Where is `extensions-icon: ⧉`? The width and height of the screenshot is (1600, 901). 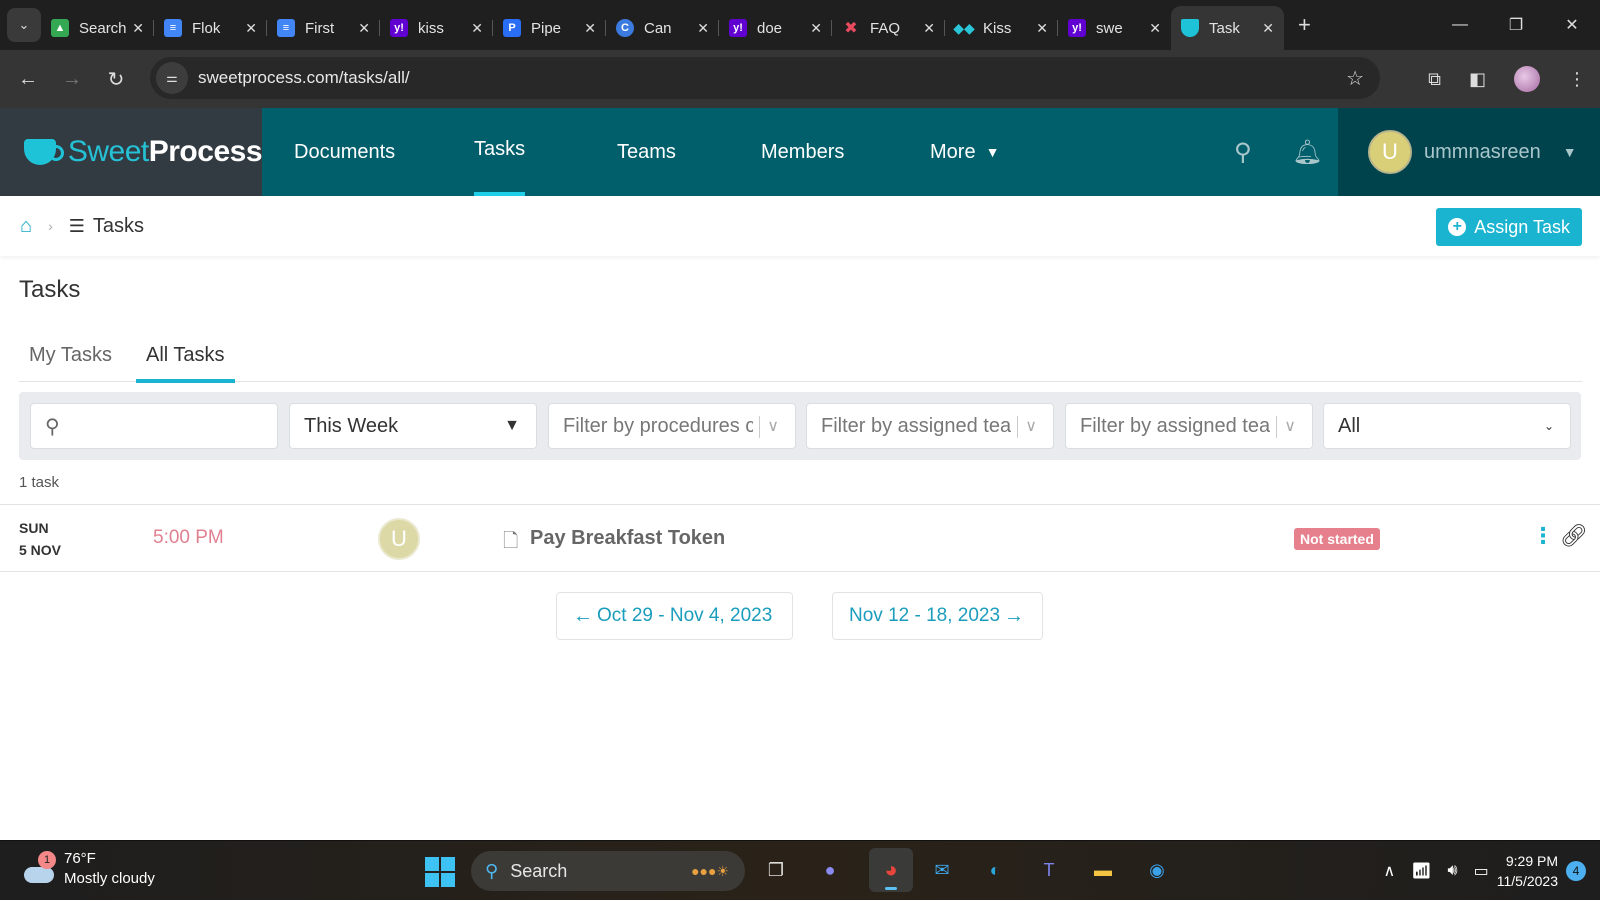
extensions-icon: ⧉ is located at coordinates (1434, 79).